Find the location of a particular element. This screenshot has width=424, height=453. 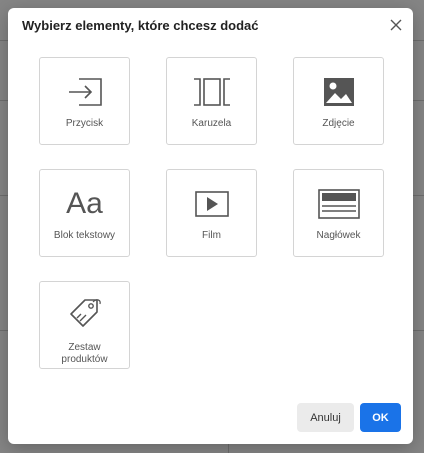

element-label: Przycisk is located at coordinates (84, 123).